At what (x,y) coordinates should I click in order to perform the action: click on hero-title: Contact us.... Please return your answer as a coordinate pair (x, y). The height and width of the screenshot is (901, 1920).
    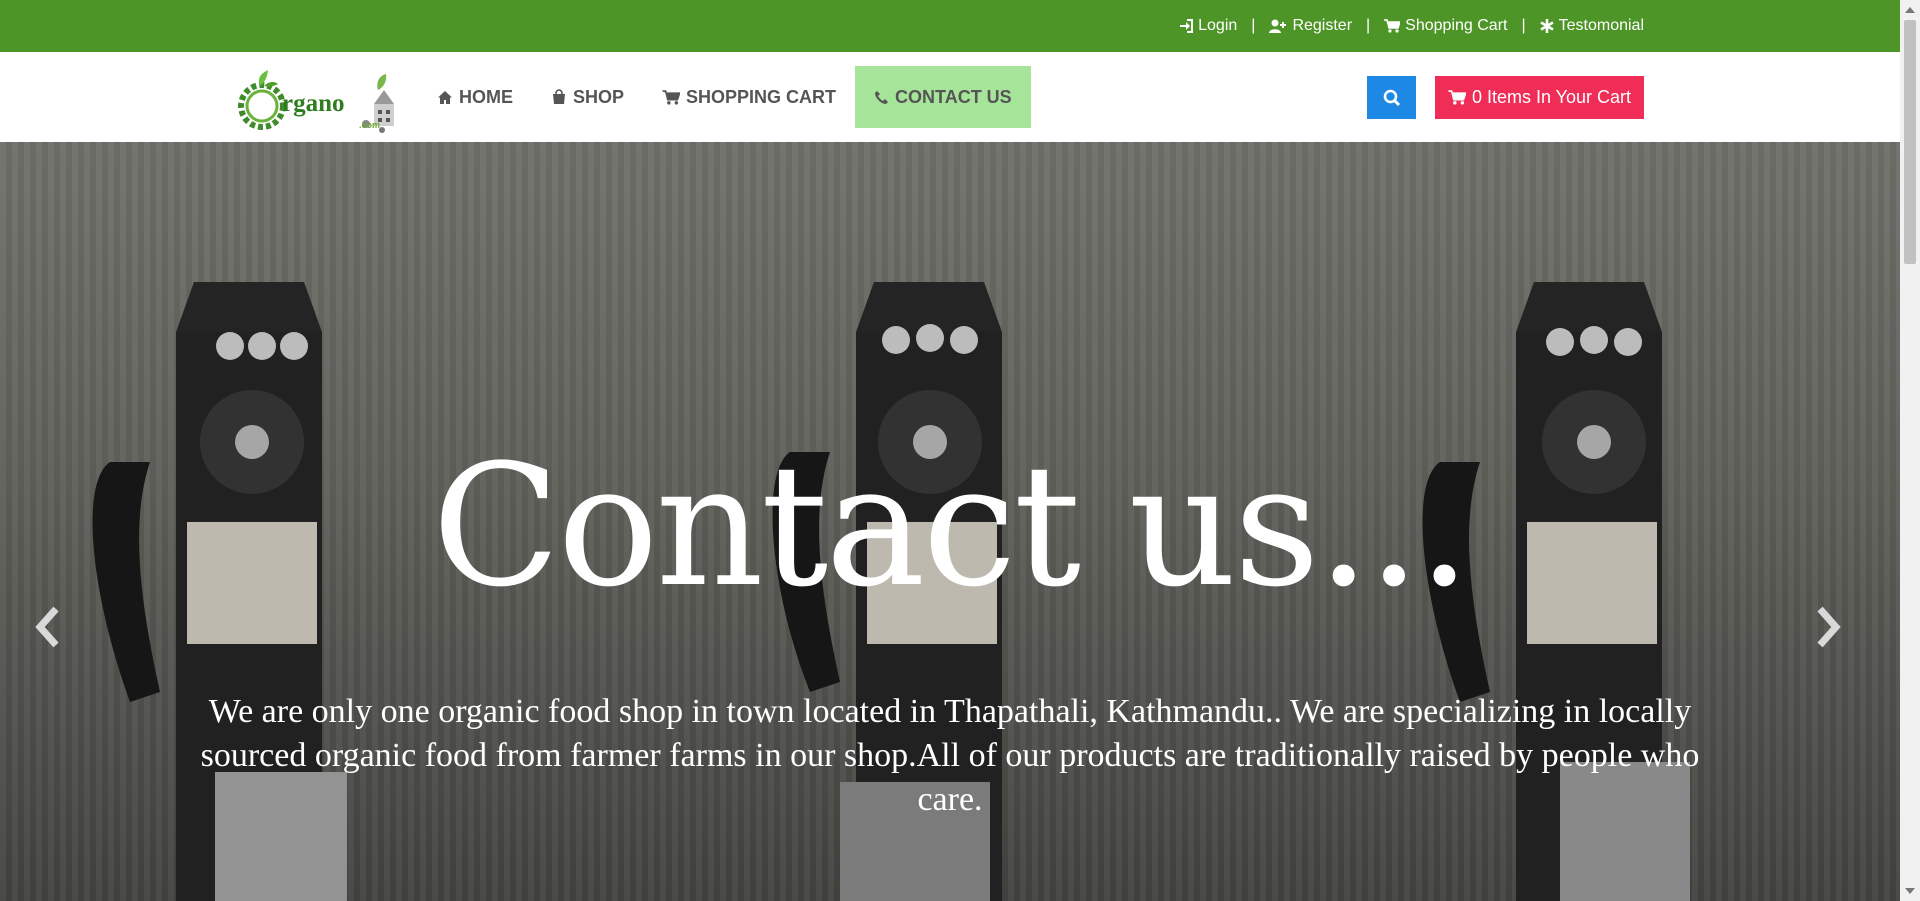
    Looking at the image, I should click on (951, 526).